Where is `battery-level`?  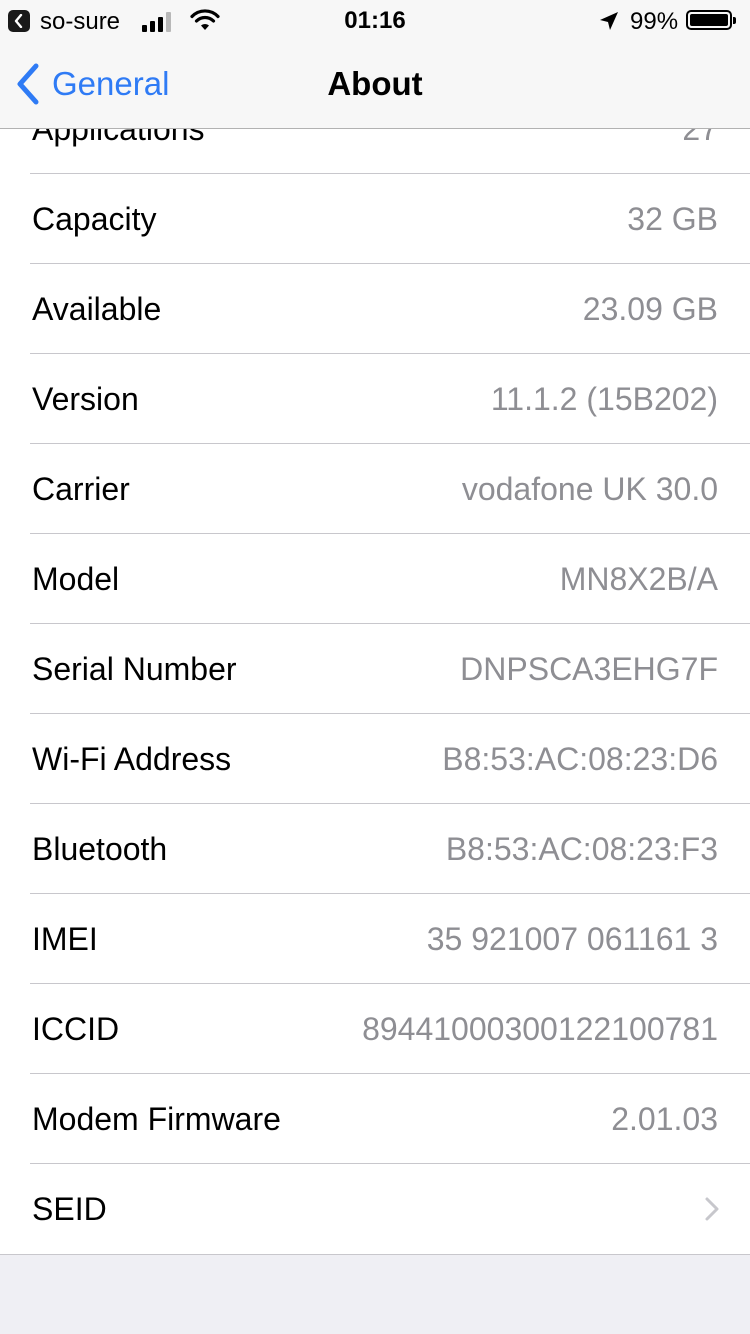
battery-level is located at coordinates (709, 20).